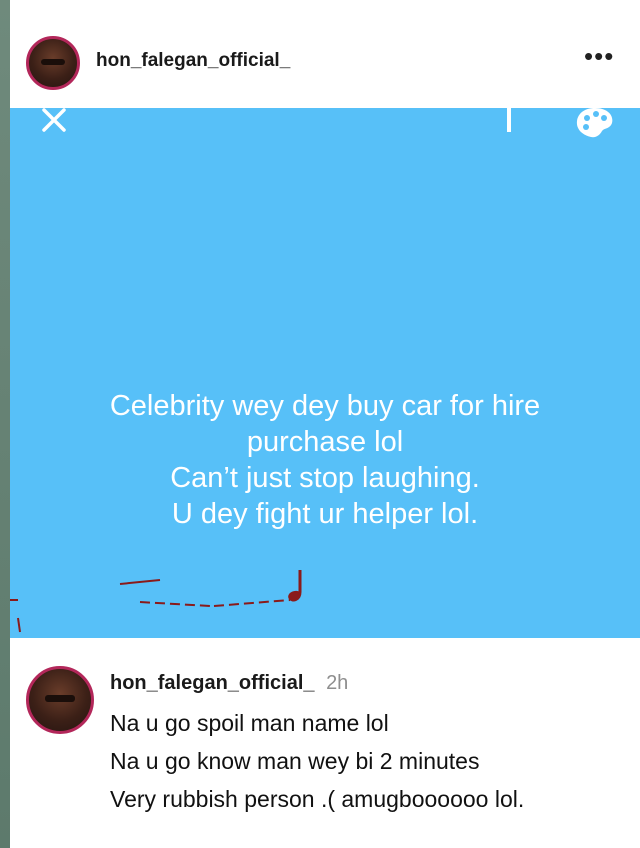  I want to click on left-frame-edge, so click(5, 424).